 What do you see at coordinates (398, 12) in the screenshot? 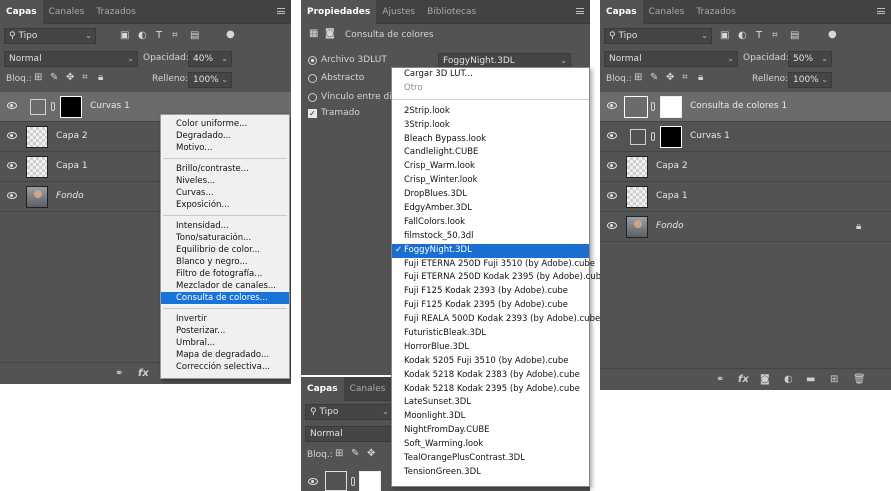
I see `tab-ajustes: Ajustes` at bounding box center [398, 12].